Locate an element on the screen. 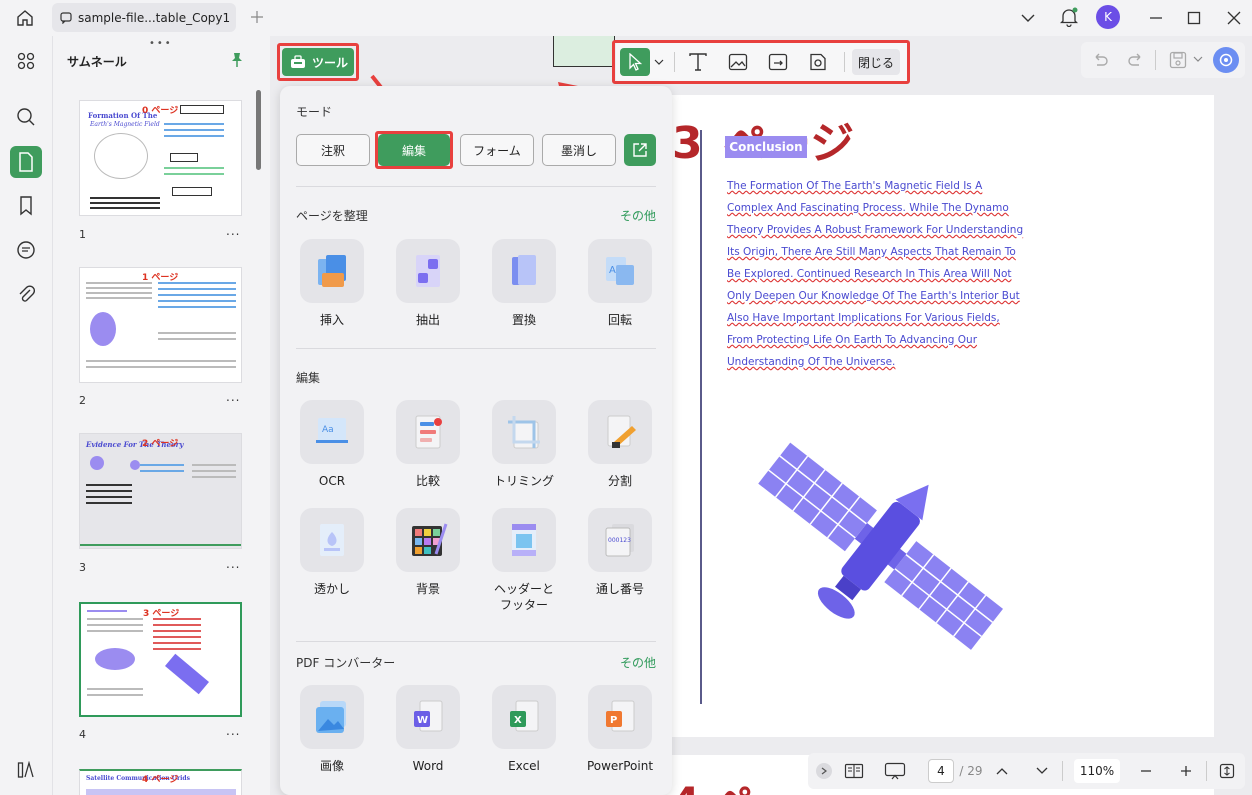 Image resolution: width=1252 pixels, height=795 pixels. svg-text: A is located at coordinates (612, 270).